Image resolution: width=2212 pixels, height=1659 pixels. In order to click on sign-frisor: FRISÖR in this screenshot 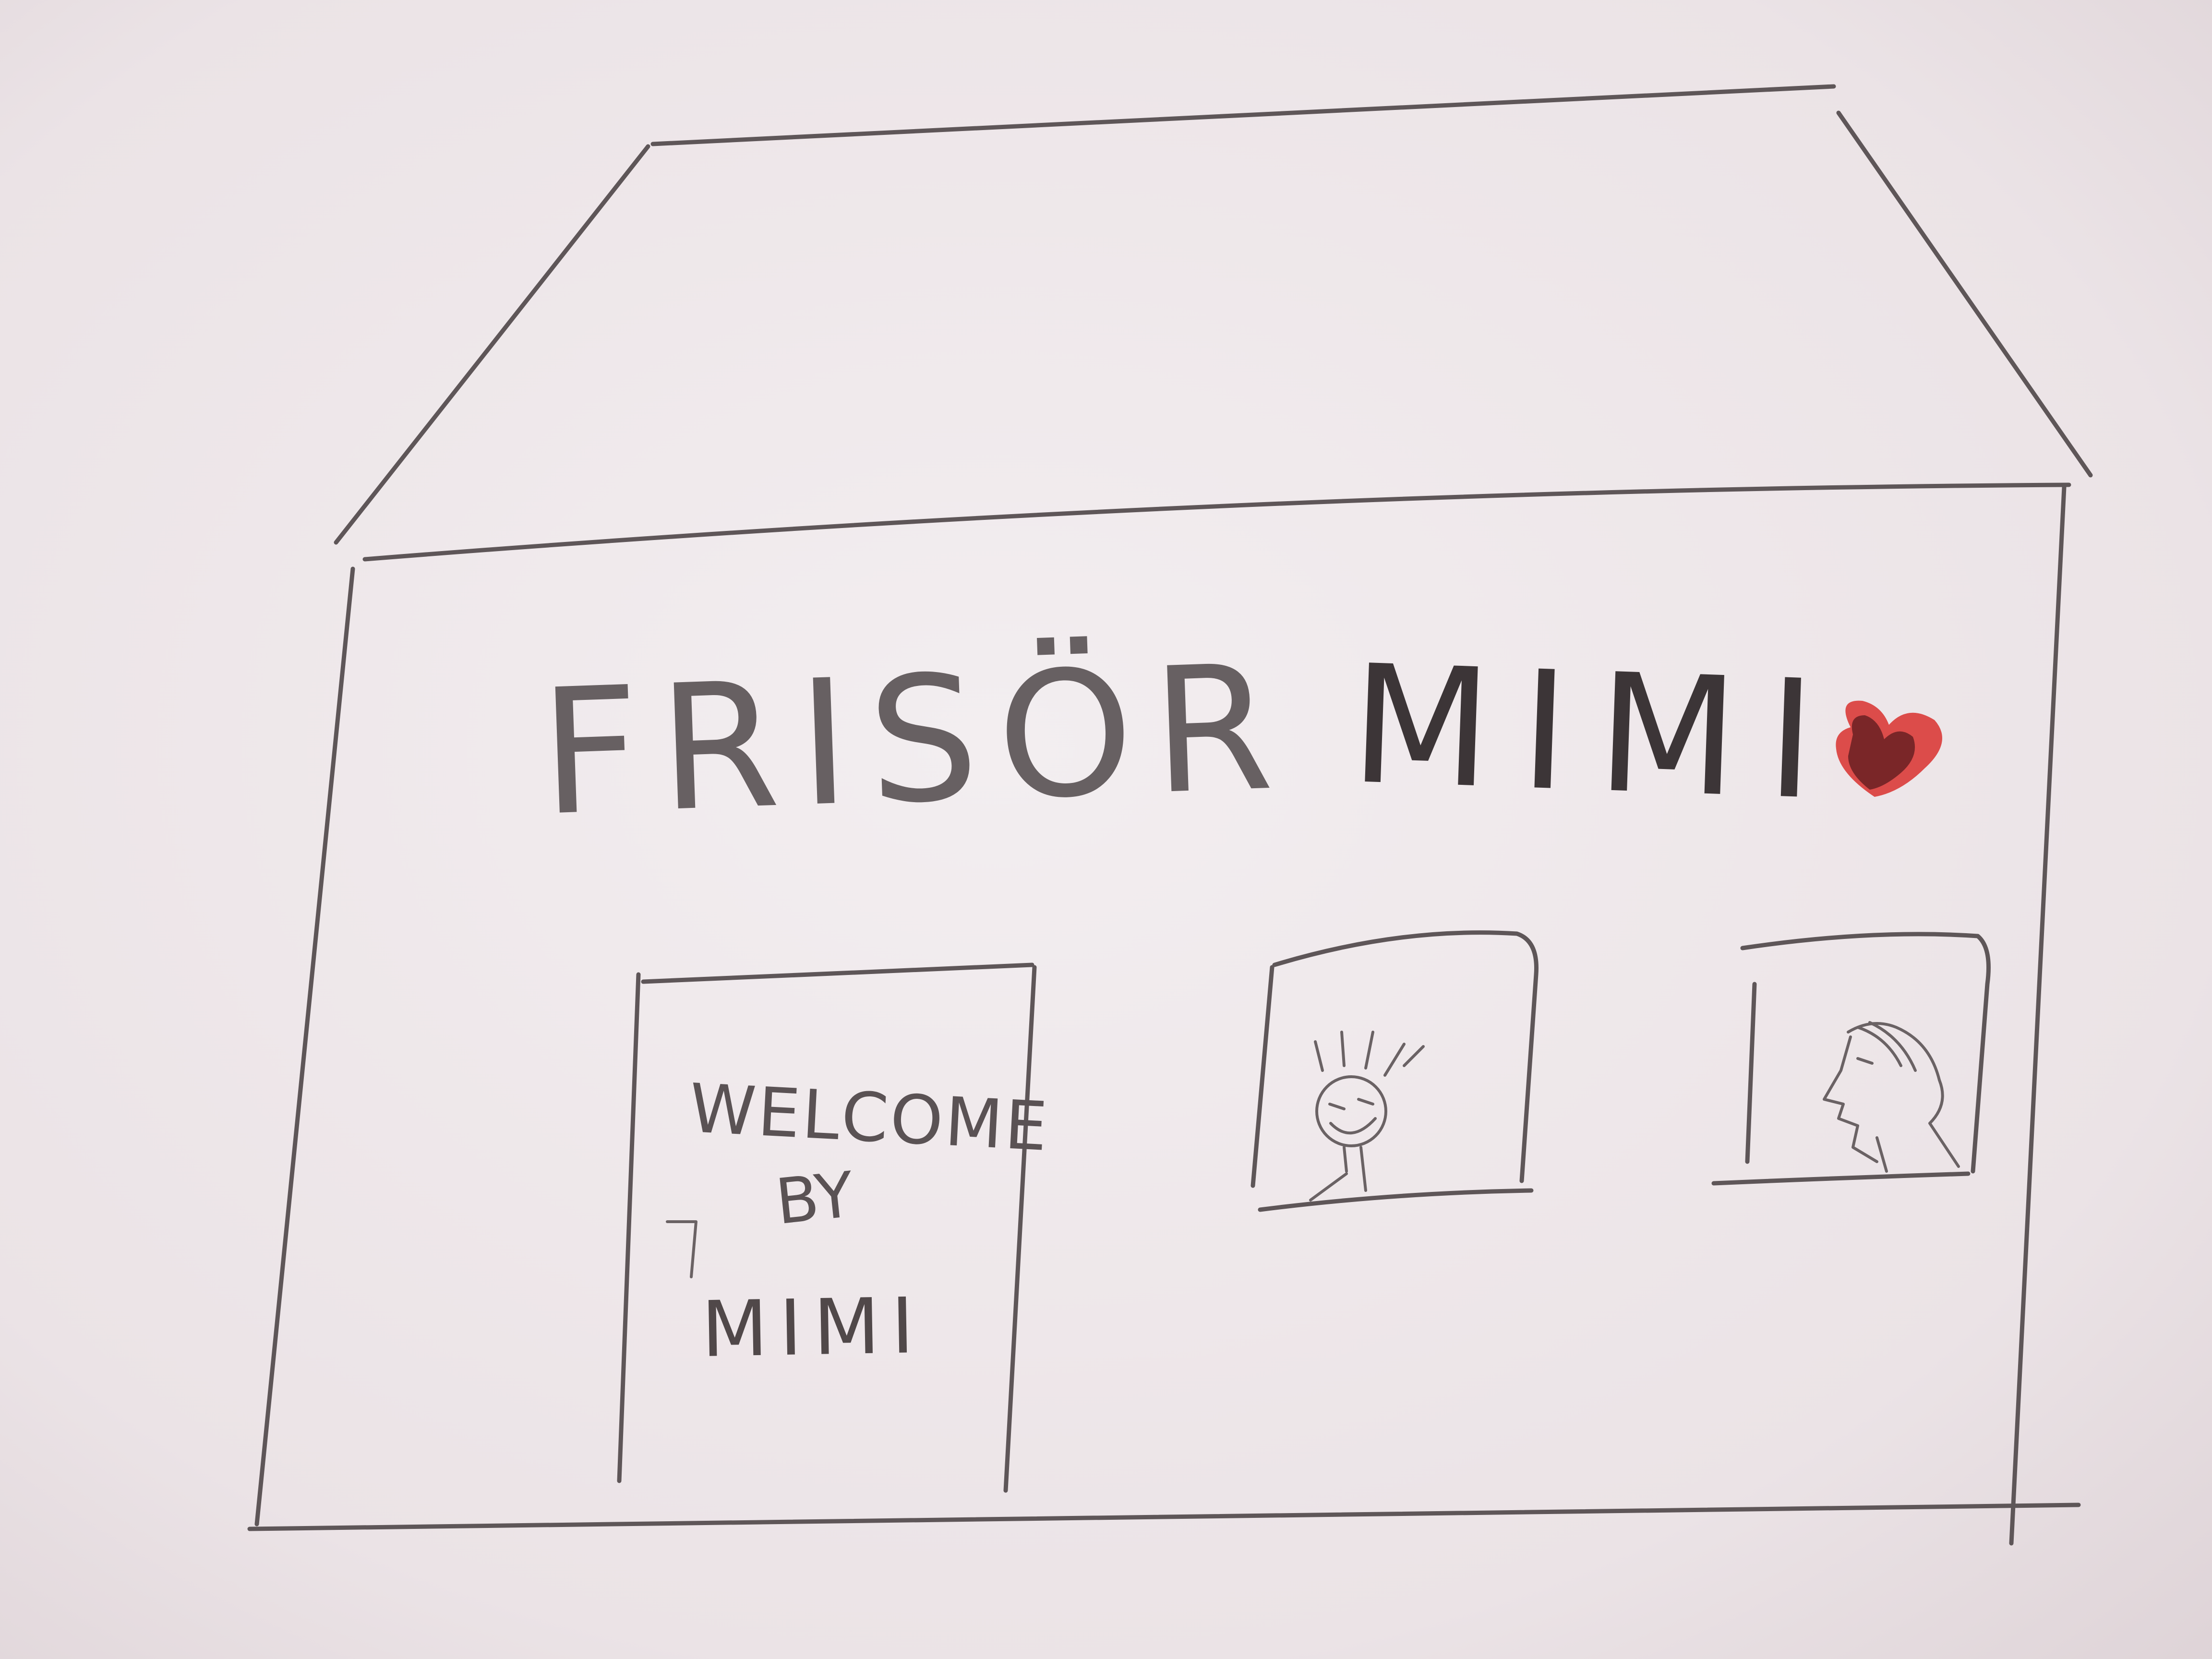, I will do `click(916, 740)`.